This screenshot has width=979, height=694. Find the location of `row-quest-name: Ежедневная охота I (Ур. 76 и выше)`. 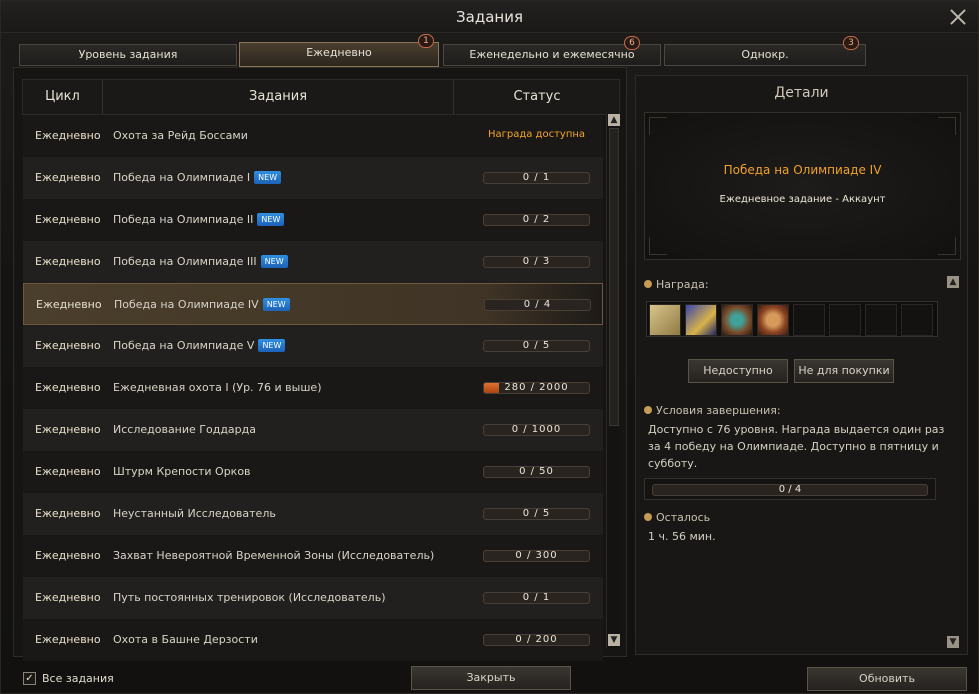

row-quest-name: Ежедневная охота I (Ур. 76 и выше) is located at coordinates (217, 387).